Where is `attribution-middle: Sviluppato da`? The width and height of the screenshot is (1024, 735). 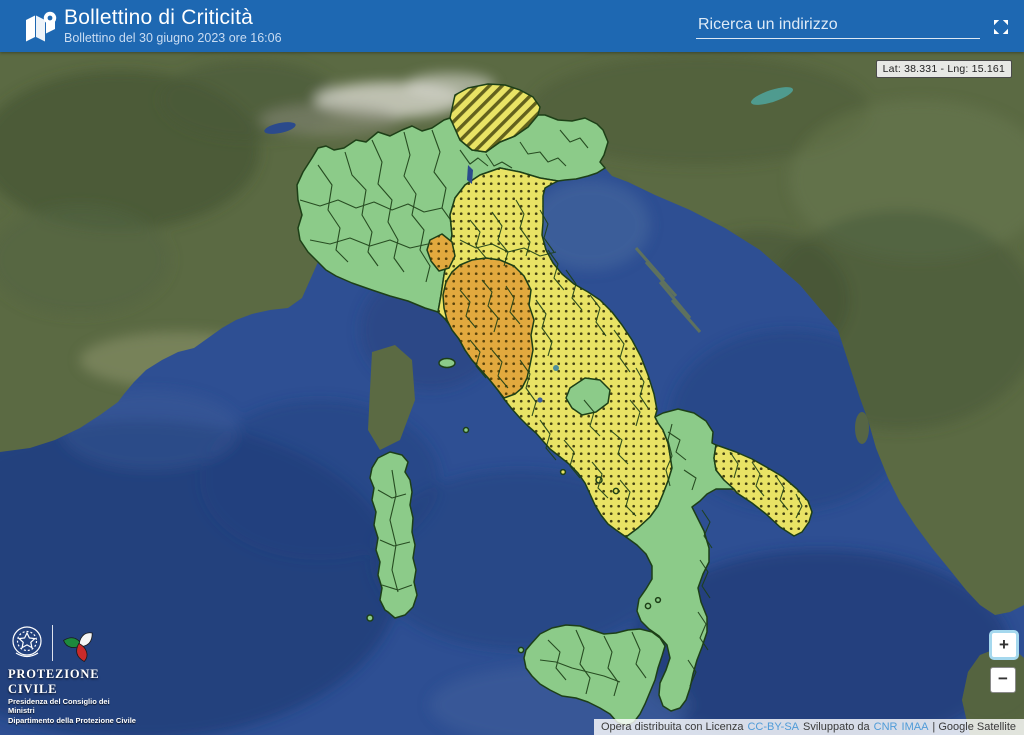
attribution-middle: Sviluppato da is located at coordinates (836, 727).